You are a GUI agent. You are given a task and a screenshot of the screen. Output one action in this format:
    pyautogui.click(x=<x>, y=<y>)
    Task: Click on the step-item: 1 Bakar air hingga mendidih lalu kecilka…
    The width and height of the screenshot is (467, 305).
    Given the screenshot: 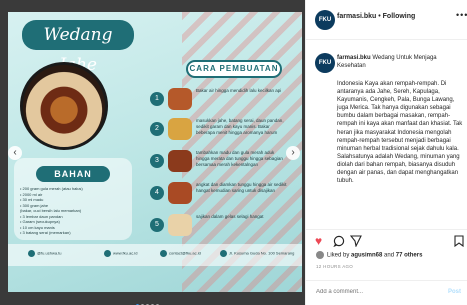 What is the action you would take?
    pyautogui.click(x=219, y=101)
    